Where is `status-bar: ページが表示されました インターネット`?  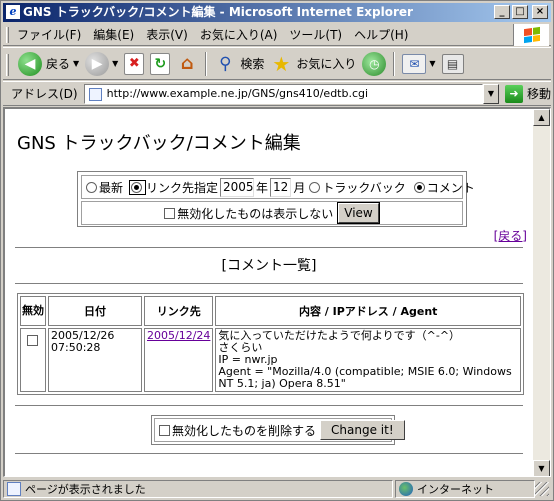
status-bar: ページが表示されました インターネット is located at coordinates (277, 489).